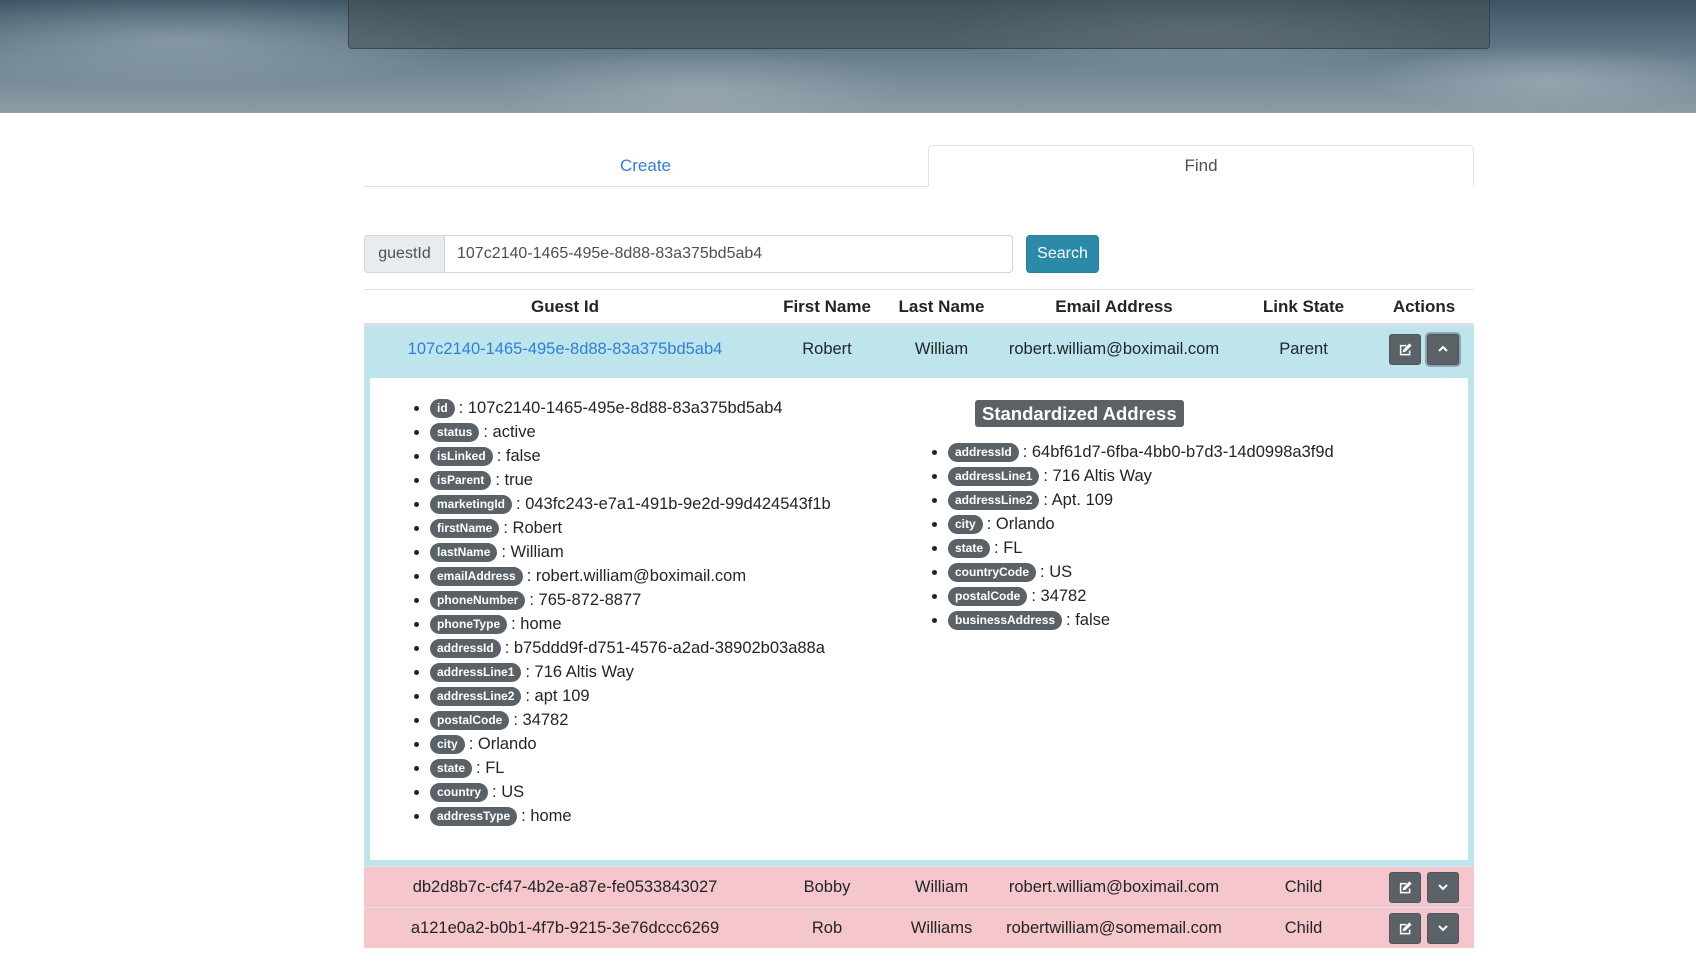 The image size is (1696, 978). I want to click on chevron-down-icon, so click(1443, 928).